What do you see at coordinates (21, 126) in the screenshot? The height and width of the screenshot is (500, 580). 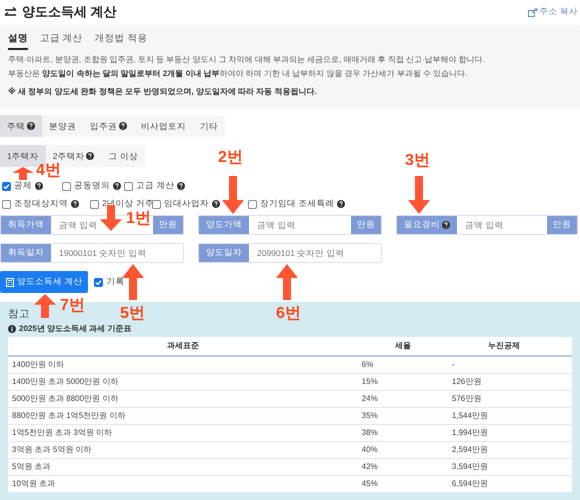 I see `type-tab: 주택` at bounding box center [21, 126].